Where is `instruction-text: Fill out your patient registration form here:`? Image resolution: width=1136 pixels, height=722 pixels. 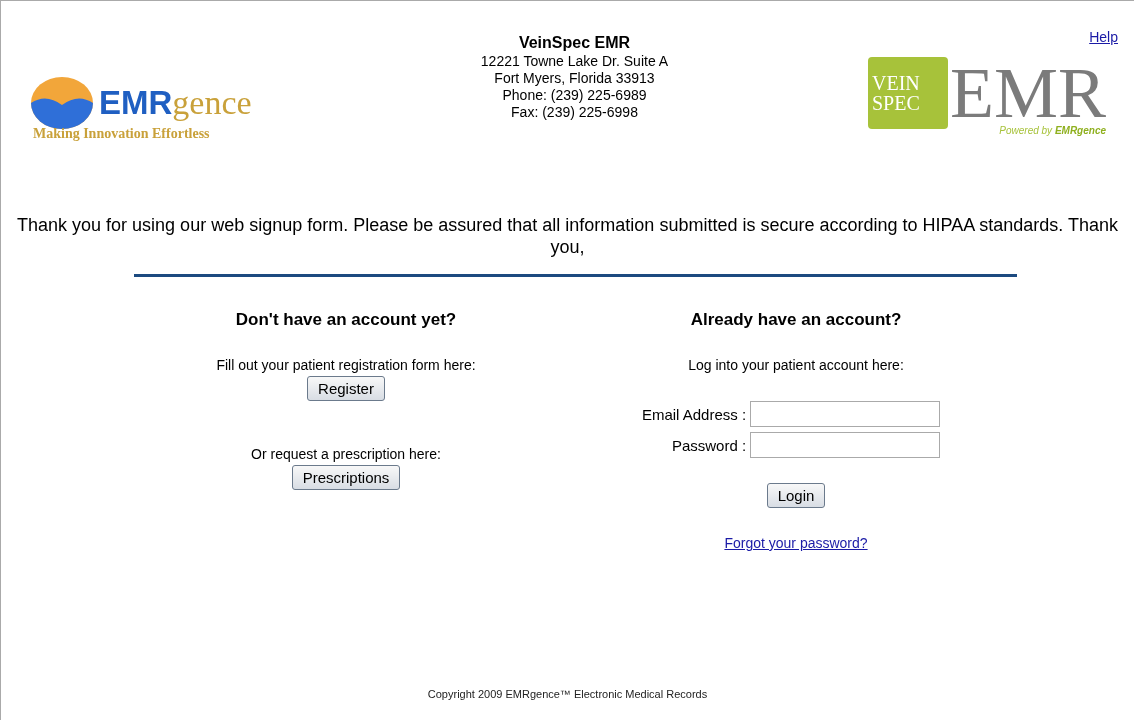 instruction-text: Fill out your patient registration form here: is located at coordinates (346, 365).